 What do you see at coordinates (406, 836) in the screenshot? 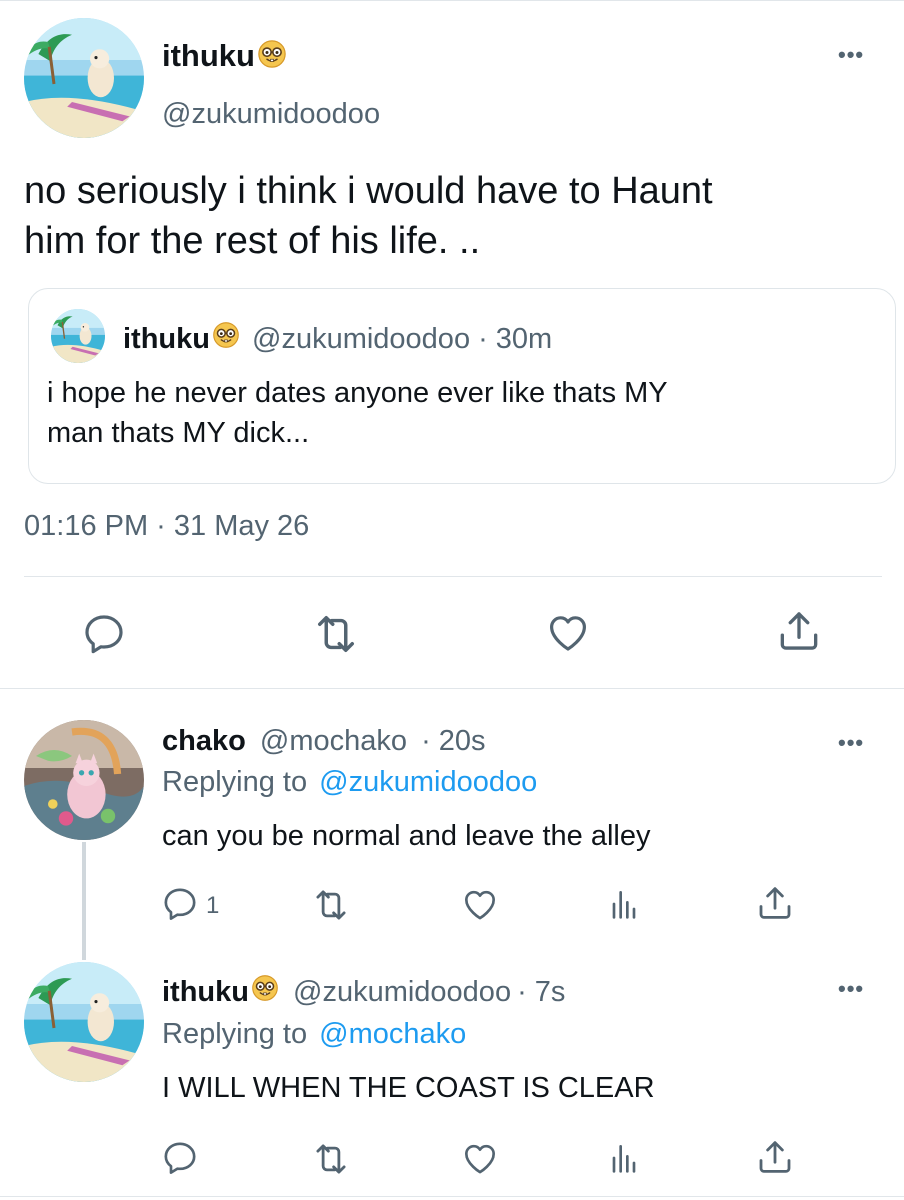
I see `reply-text: can you be normal and leave the alley` at bounding box center [406, 836].